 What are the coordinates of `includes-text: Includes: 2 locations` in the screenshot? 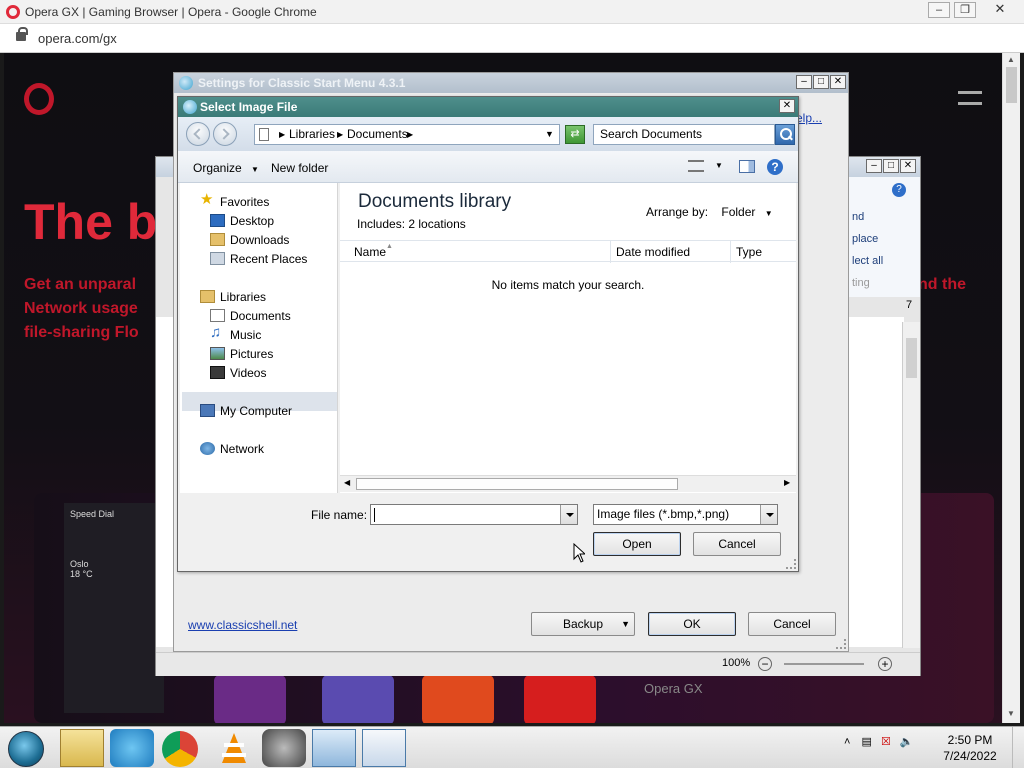 It's located at (411, 224).